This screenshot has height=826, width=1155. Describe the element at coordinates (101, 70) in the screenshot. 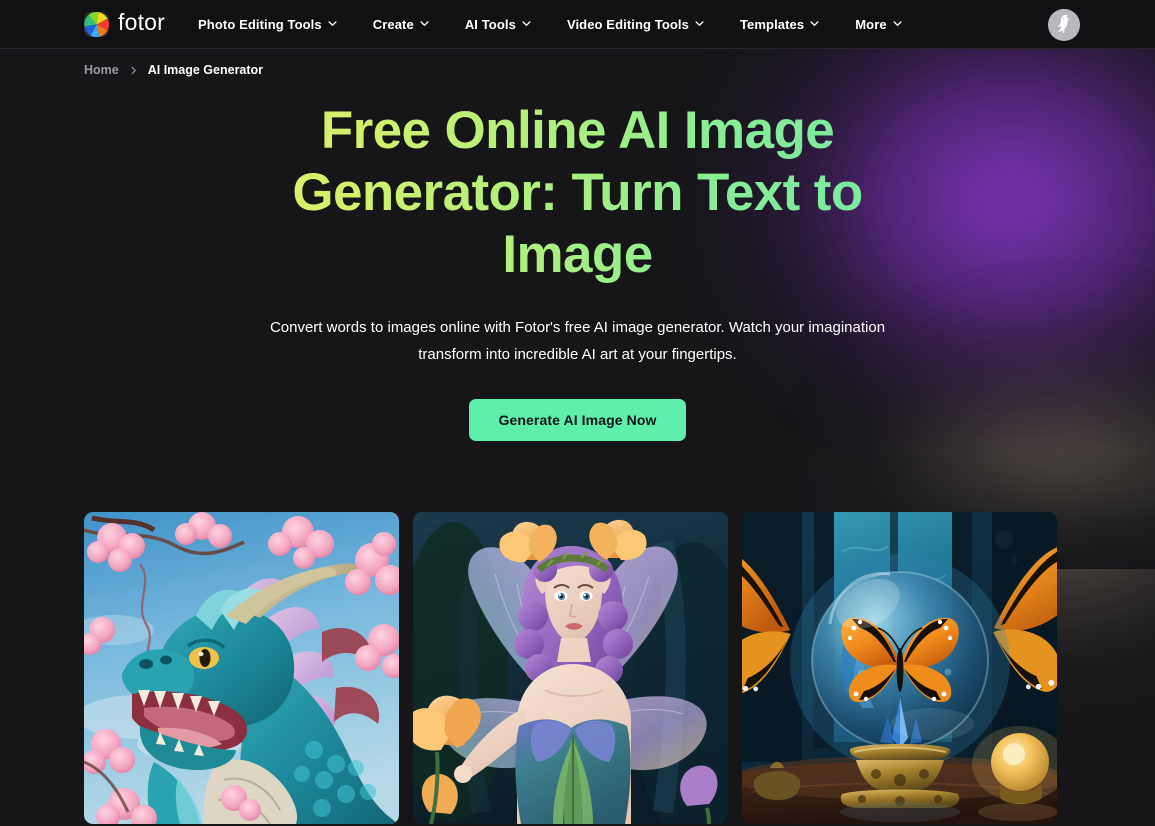

I see `breadcrumb-home-link: Home` at that location.